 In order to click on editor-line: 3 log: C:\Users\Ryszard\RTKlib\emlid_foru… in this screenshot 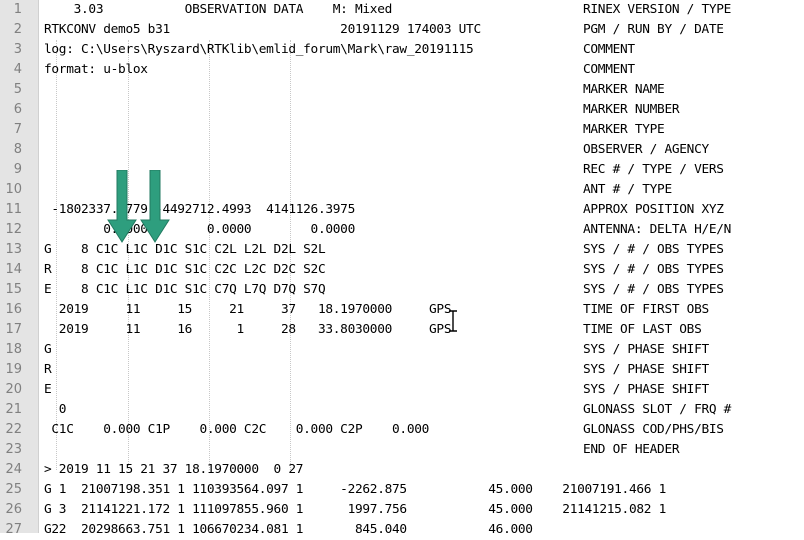, I will do `click(402, 50)`.